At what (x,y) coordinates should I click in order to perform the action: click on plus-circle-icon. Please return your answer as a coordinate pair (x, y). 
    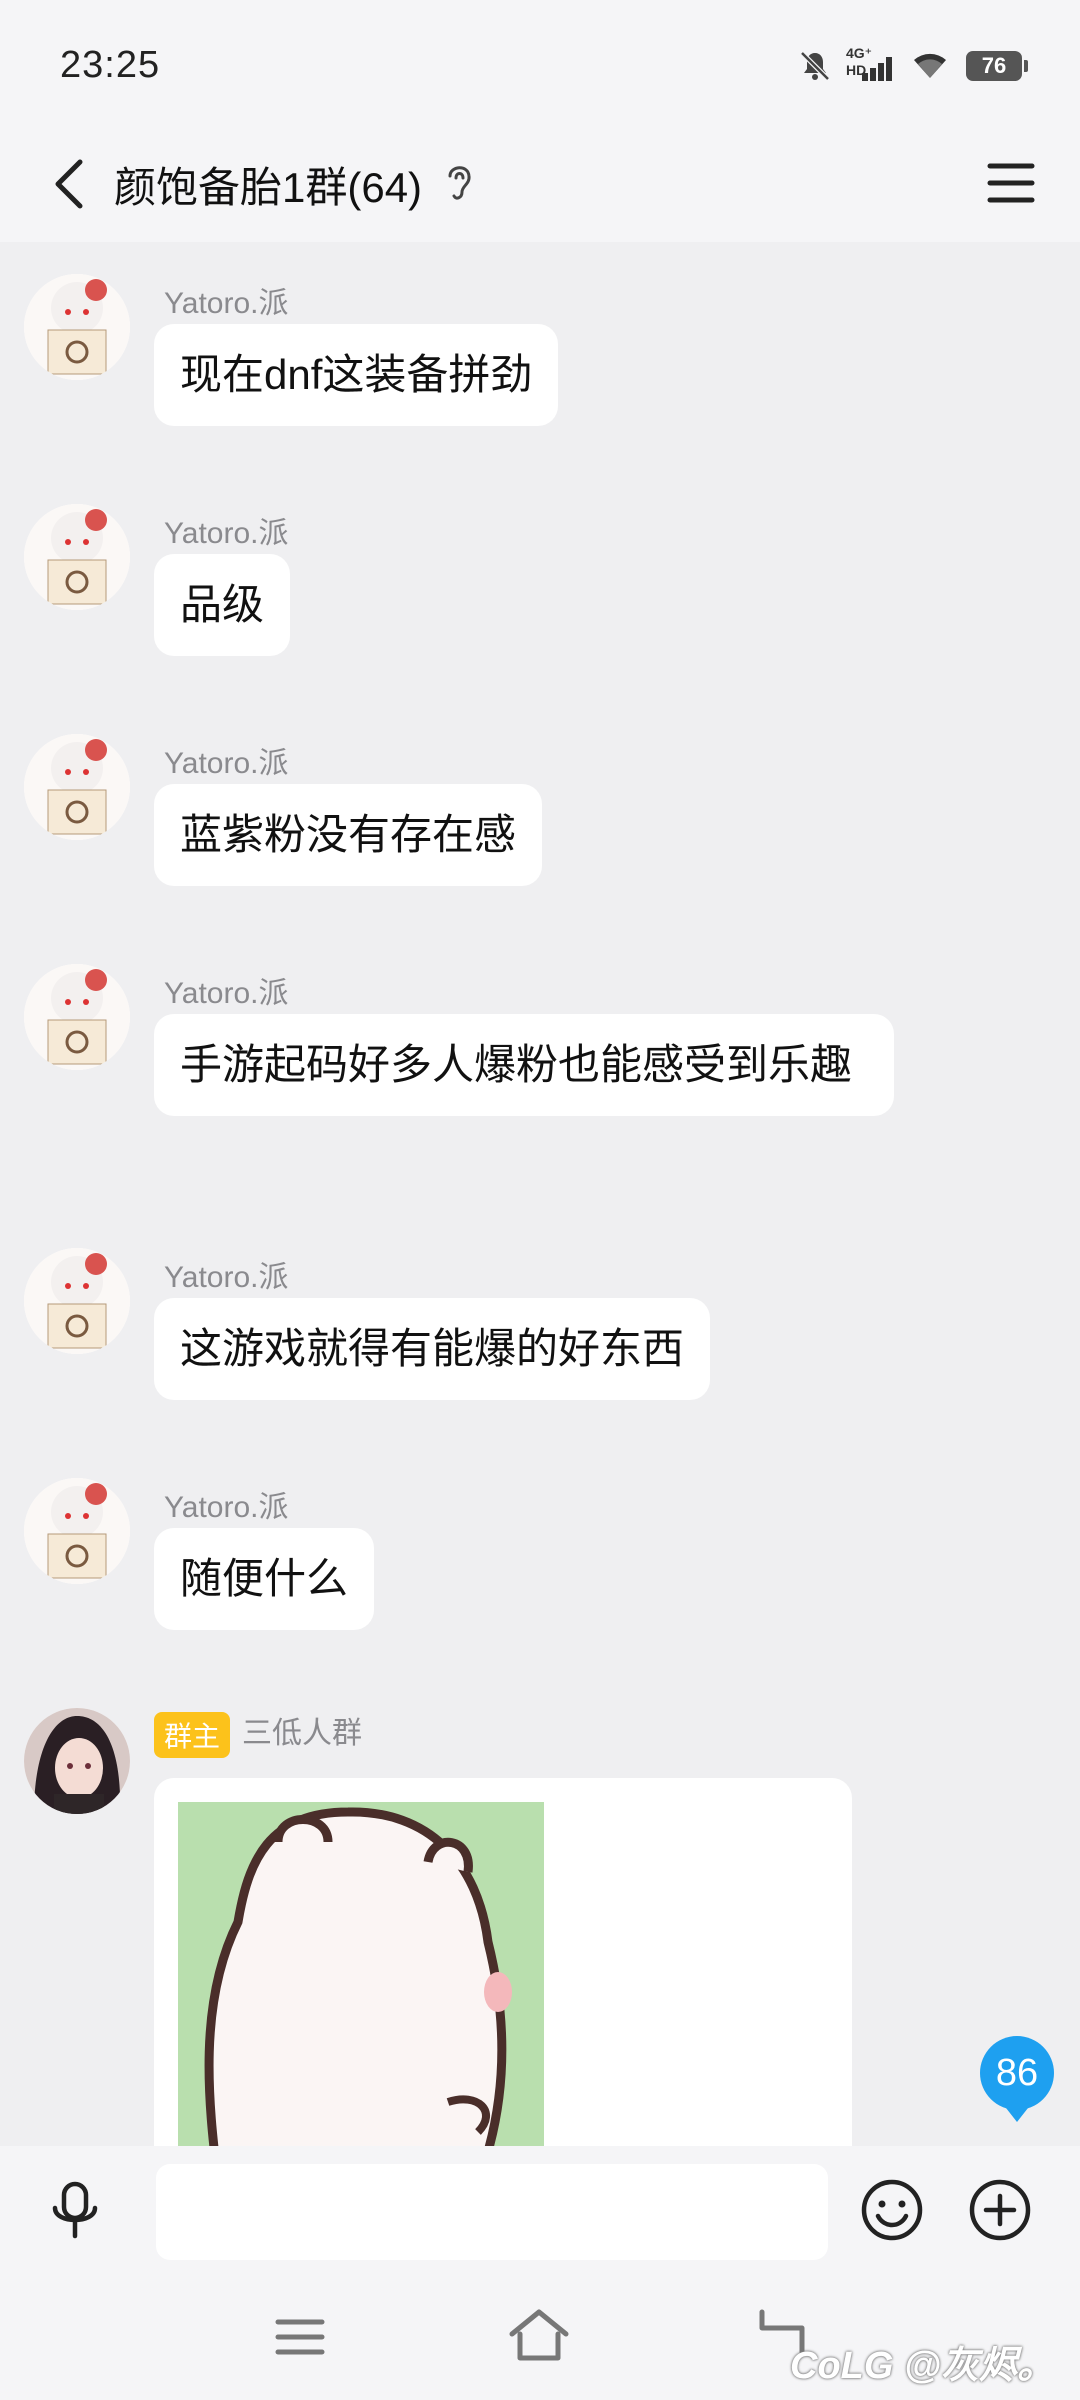
    Looking at the image, I should click on (1000, 2210).